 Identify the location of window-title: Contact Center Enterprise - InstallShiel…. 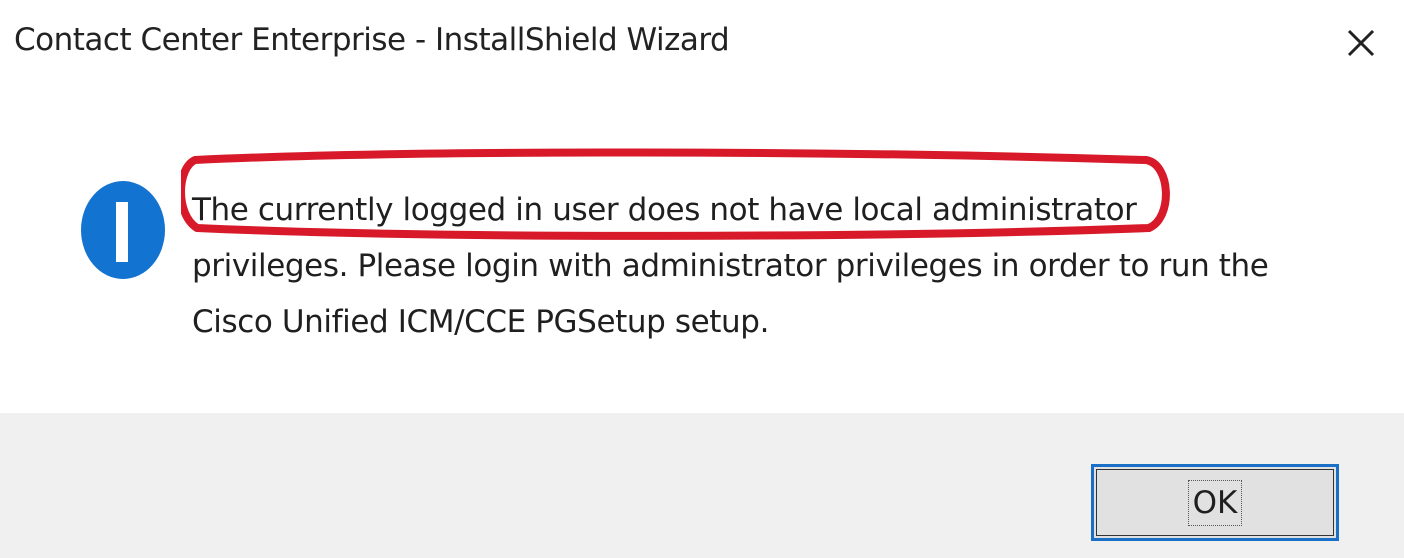
(372, 40).